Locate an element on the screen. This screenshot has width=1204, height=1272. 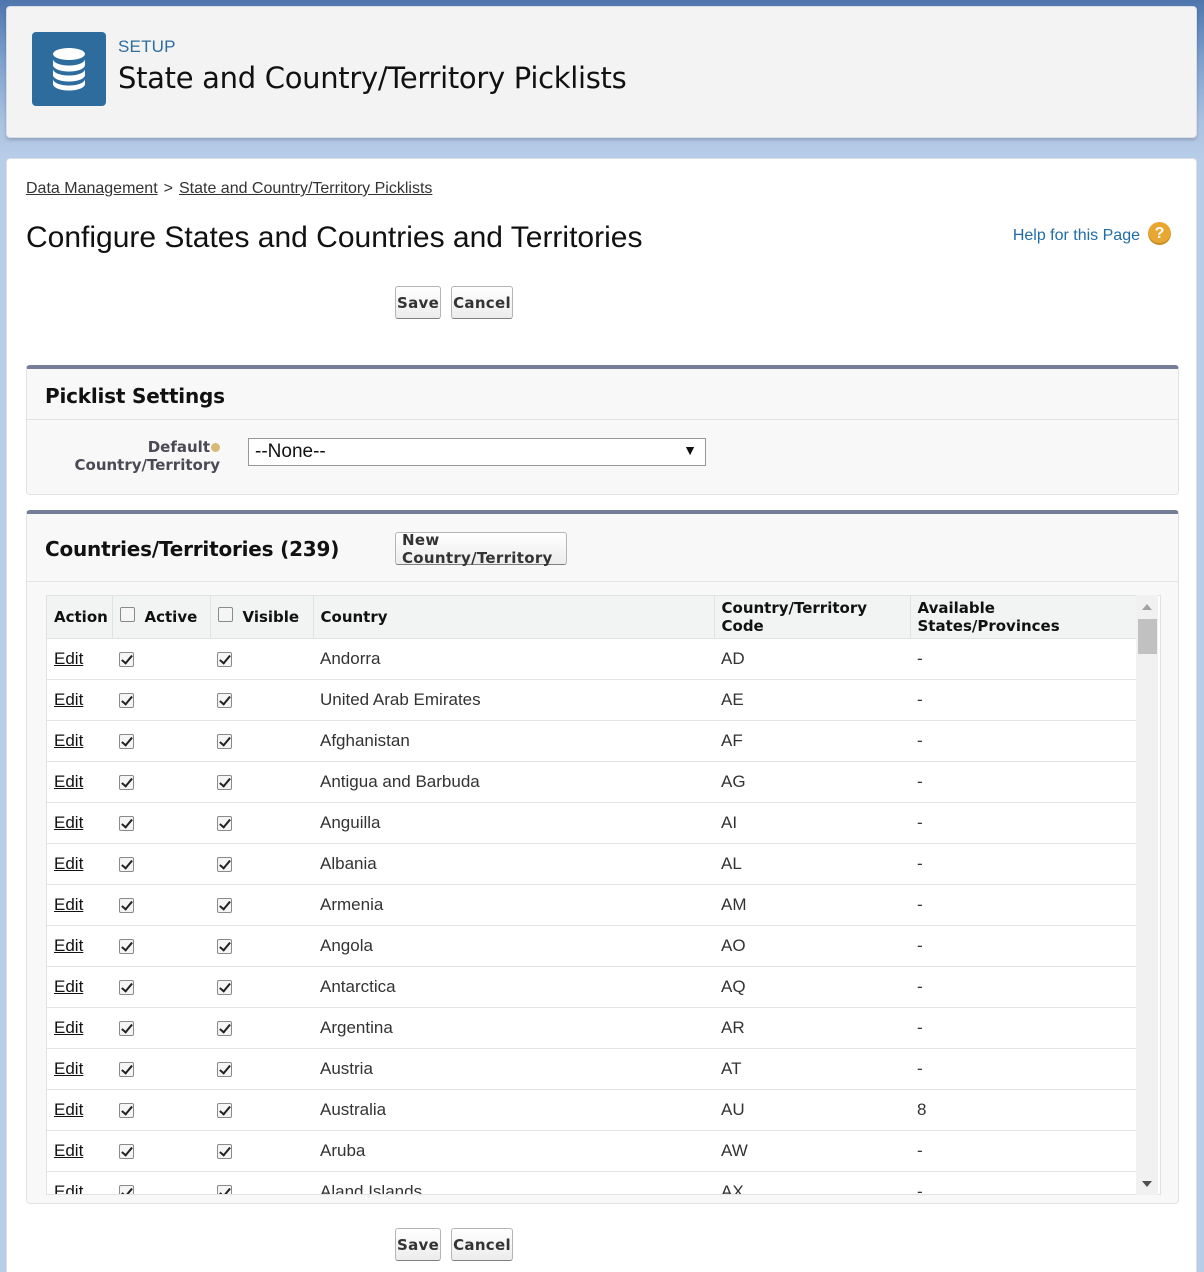
help-icon: ? is located at coordinates (1159, 233).